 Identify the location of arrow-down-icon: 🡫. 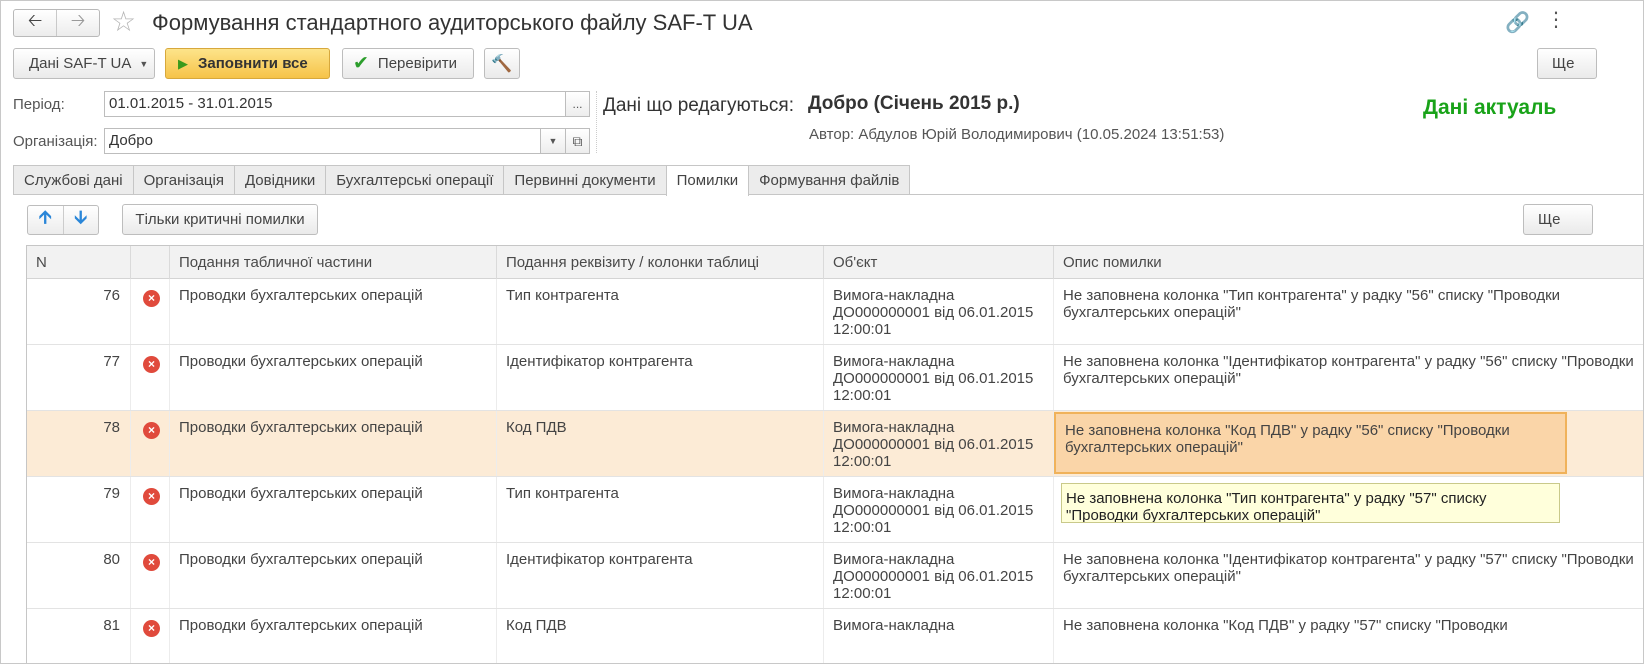
(80, 220).